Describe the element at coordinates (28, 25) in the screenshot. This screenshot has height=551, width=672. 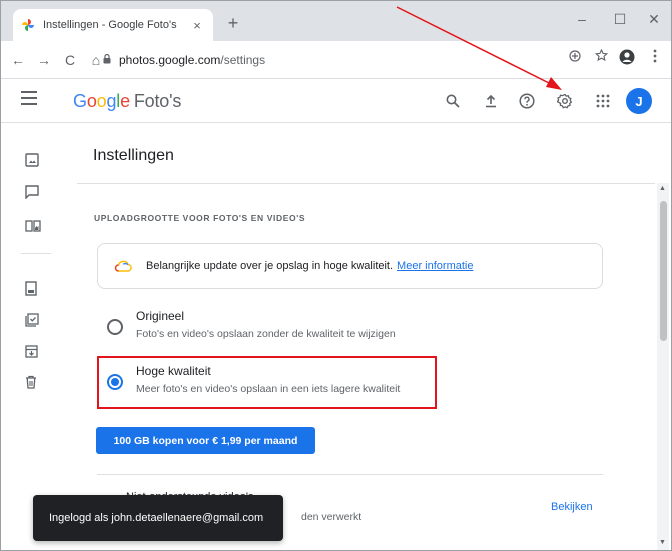
I see `google-photos-favicon` at that location.